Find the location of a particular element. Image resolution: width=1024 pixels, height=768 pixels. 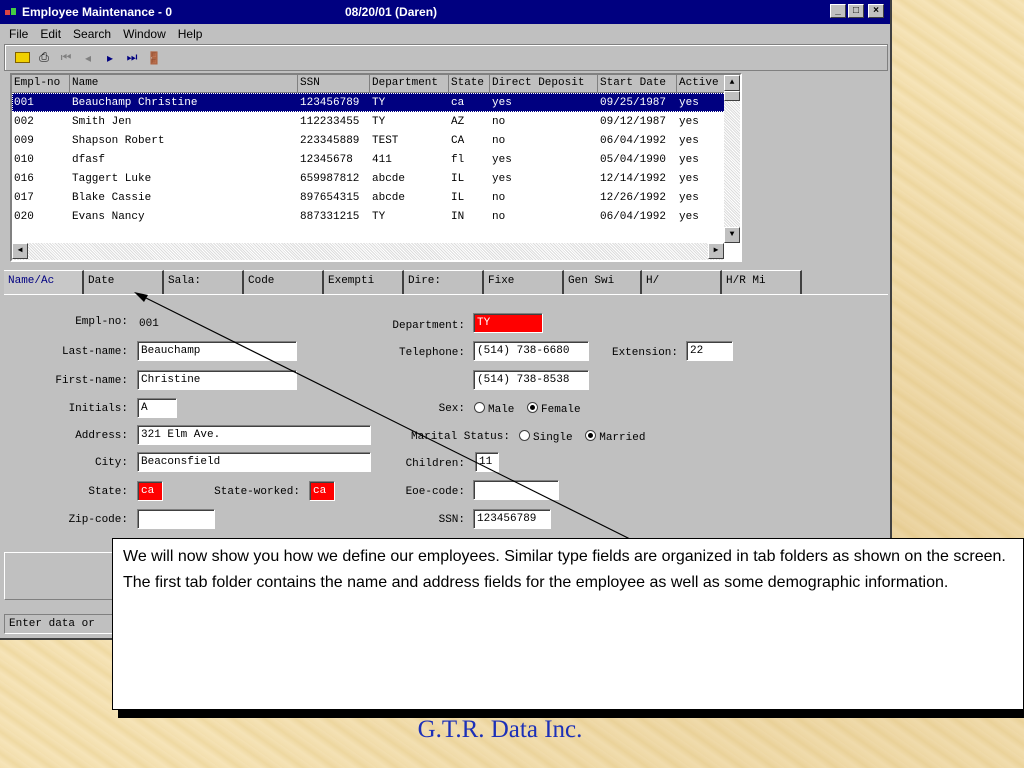

table-cell: 112233455 is located at coordinates (330, 121).